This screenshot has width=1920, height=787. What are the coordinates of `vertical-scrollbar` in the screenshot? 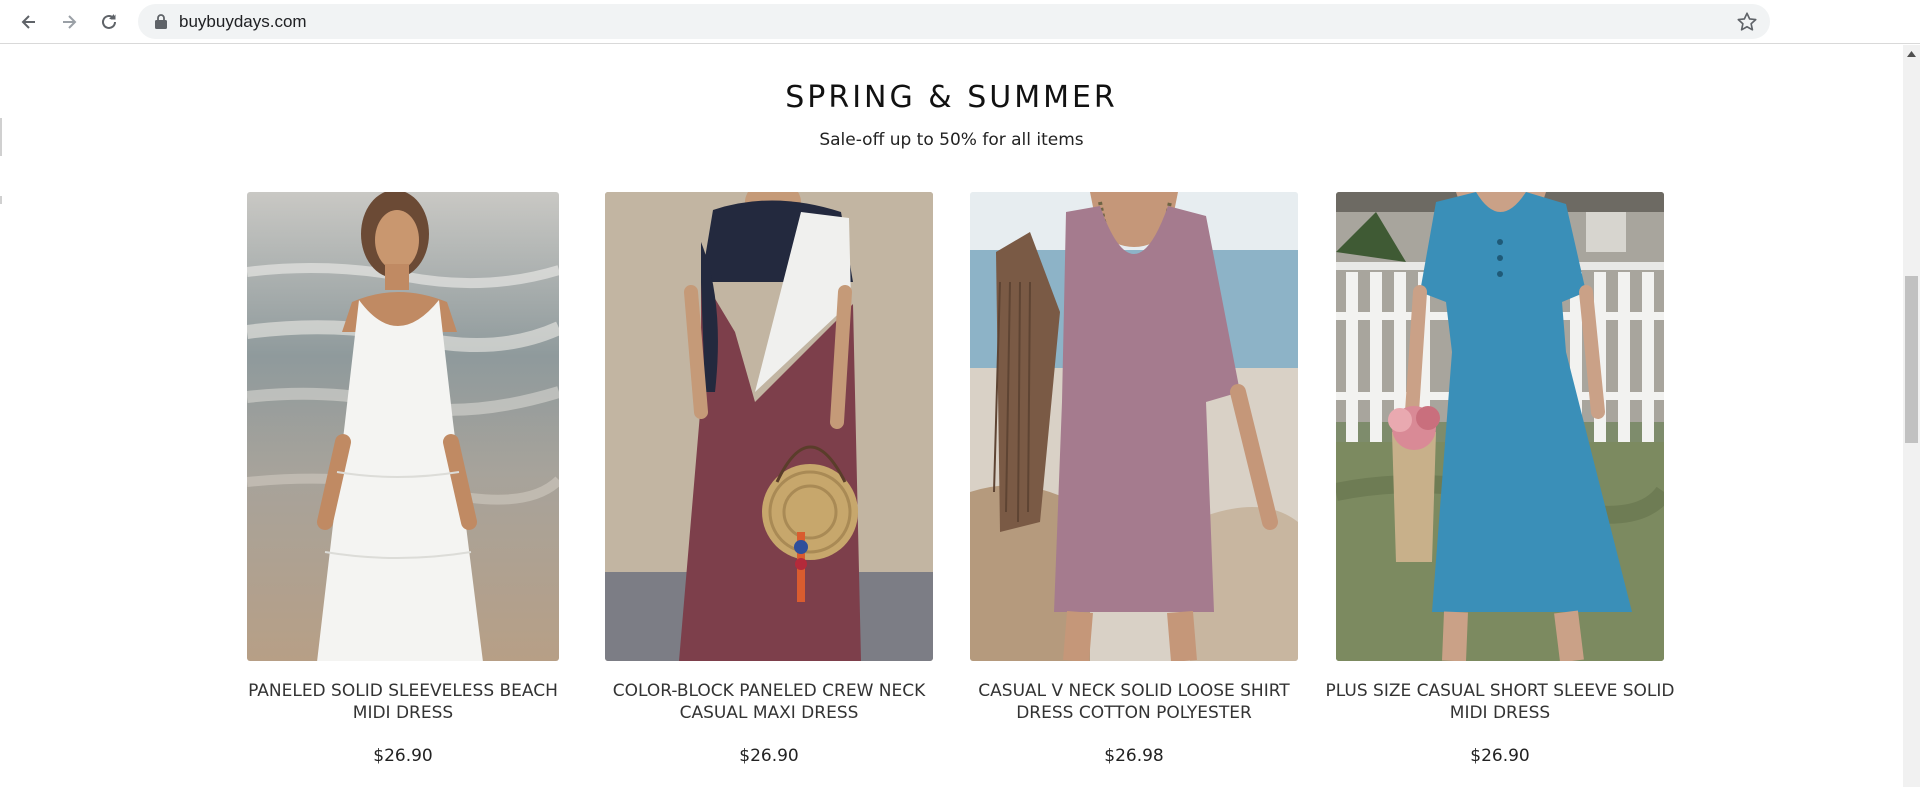 It's located at (1911, 416).